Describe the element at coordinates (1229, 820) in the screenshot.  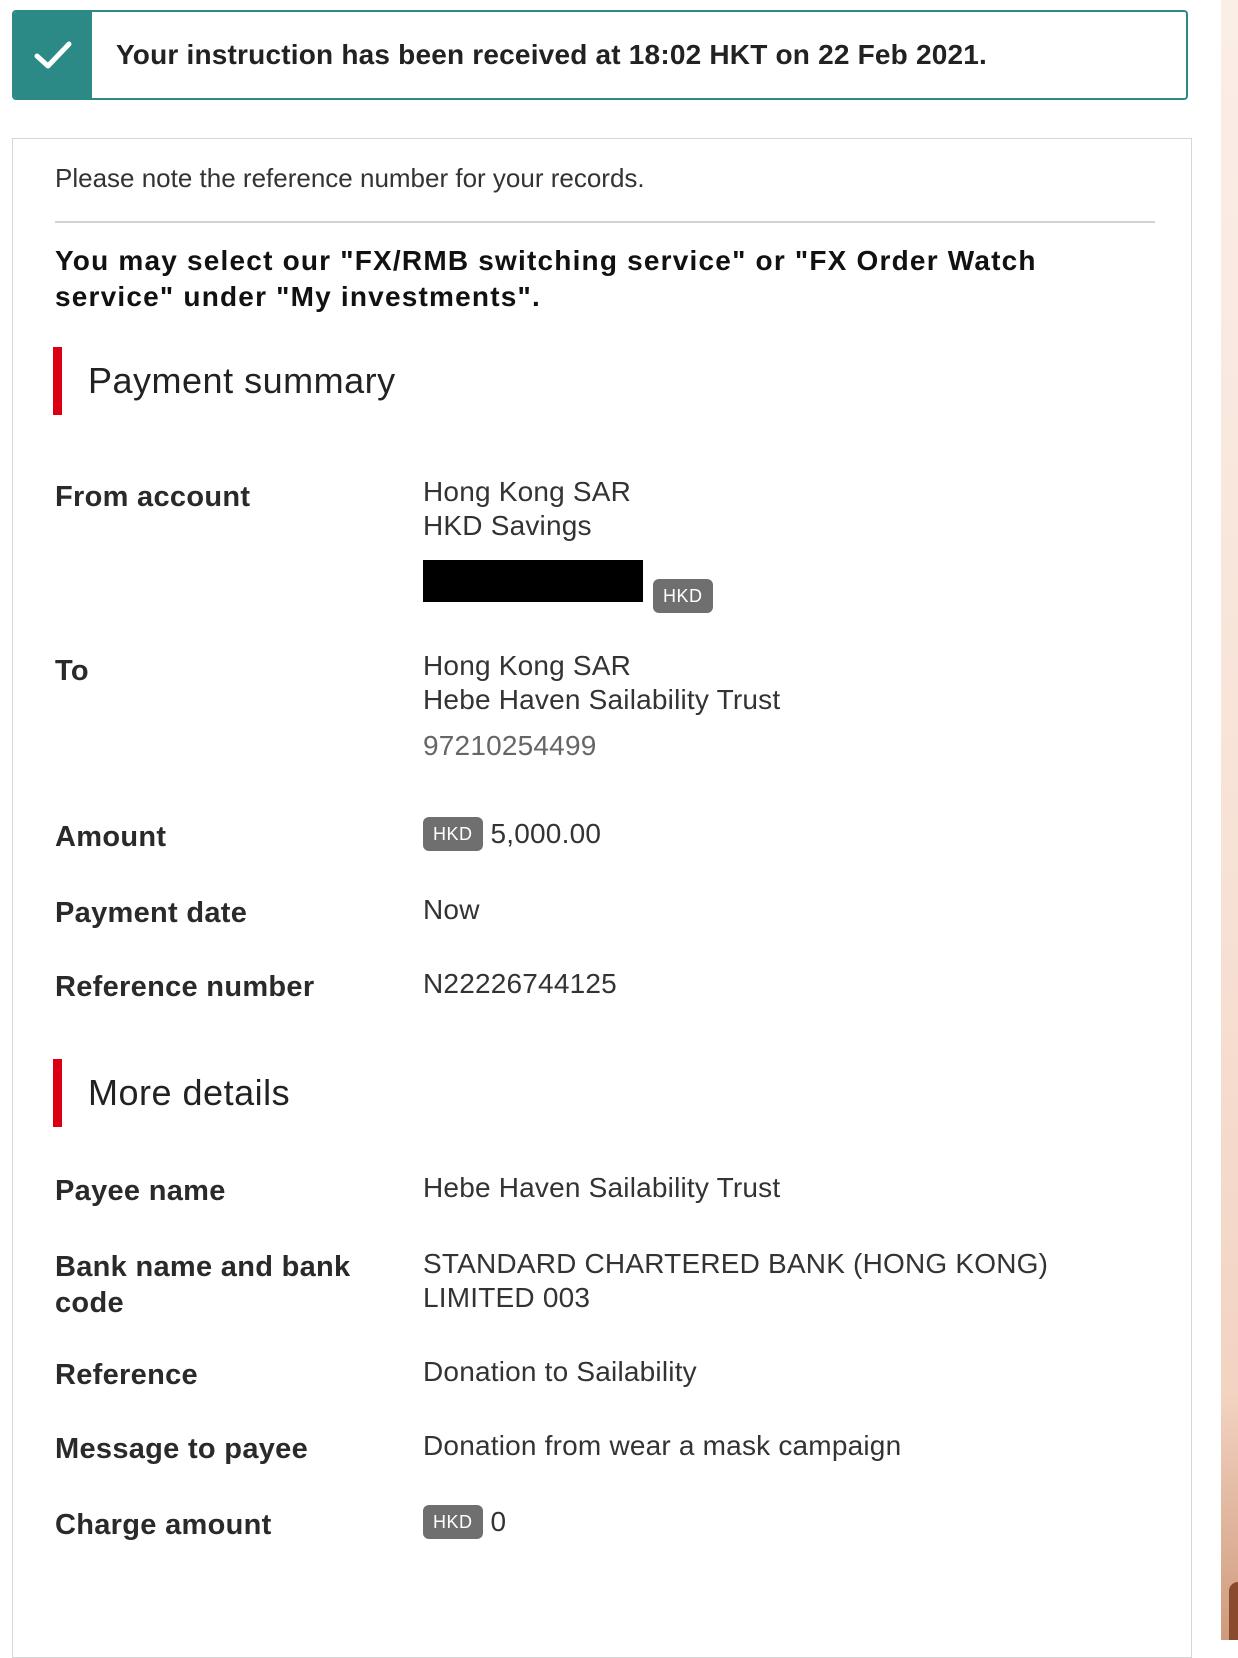
I see `page-background-edge` at that location.